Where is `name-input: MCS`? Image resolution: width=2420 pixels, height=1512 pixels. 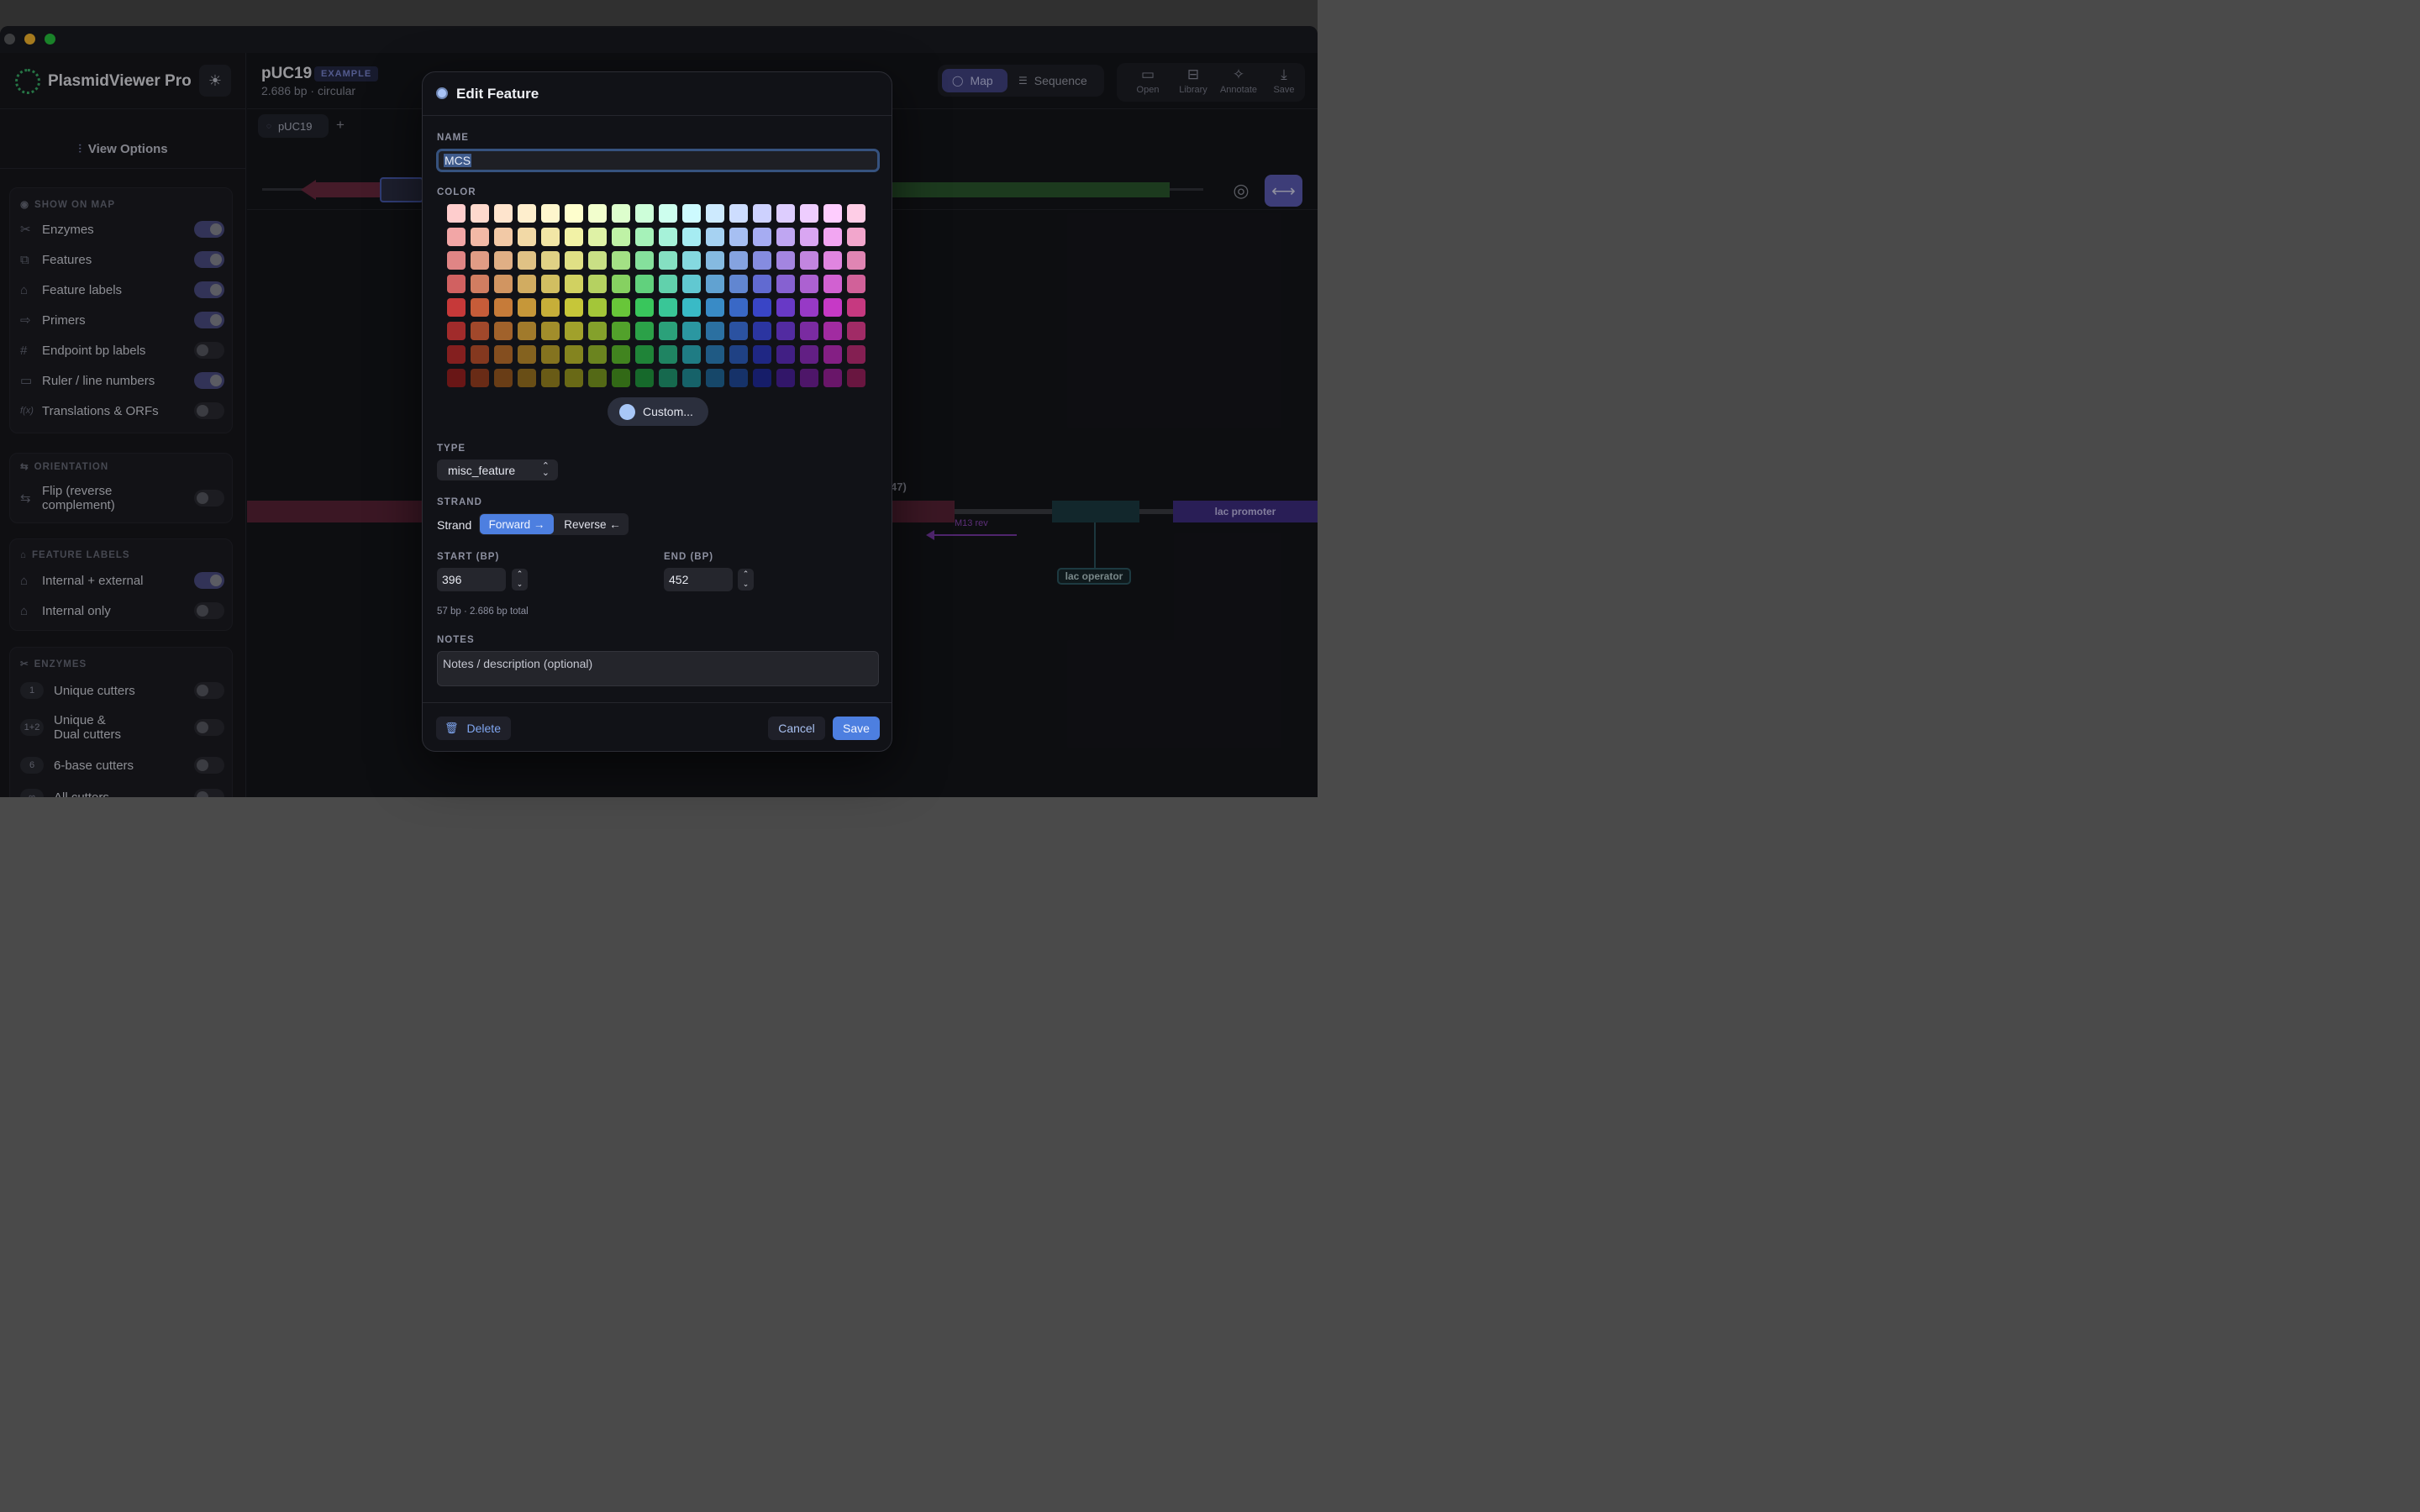 name-input: MCS is located at coordinates (658, 160).